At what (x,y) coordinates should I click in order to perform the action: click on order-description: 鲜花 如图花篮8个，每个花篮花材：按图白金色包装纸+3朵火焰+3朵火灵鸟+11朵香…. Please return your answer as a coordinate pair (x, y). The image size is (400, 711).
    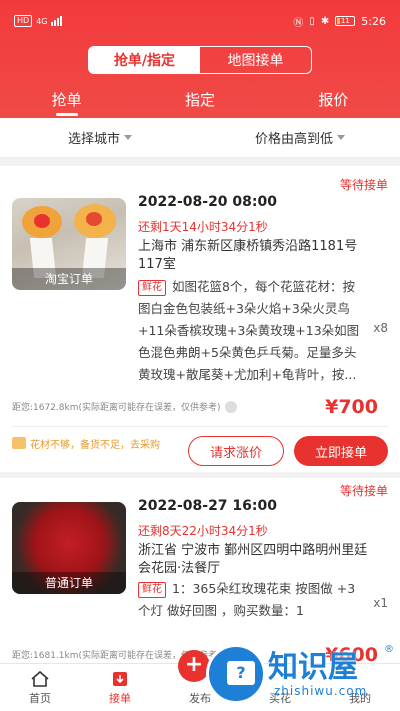
    Looking at the image, I should click on (249, 330).